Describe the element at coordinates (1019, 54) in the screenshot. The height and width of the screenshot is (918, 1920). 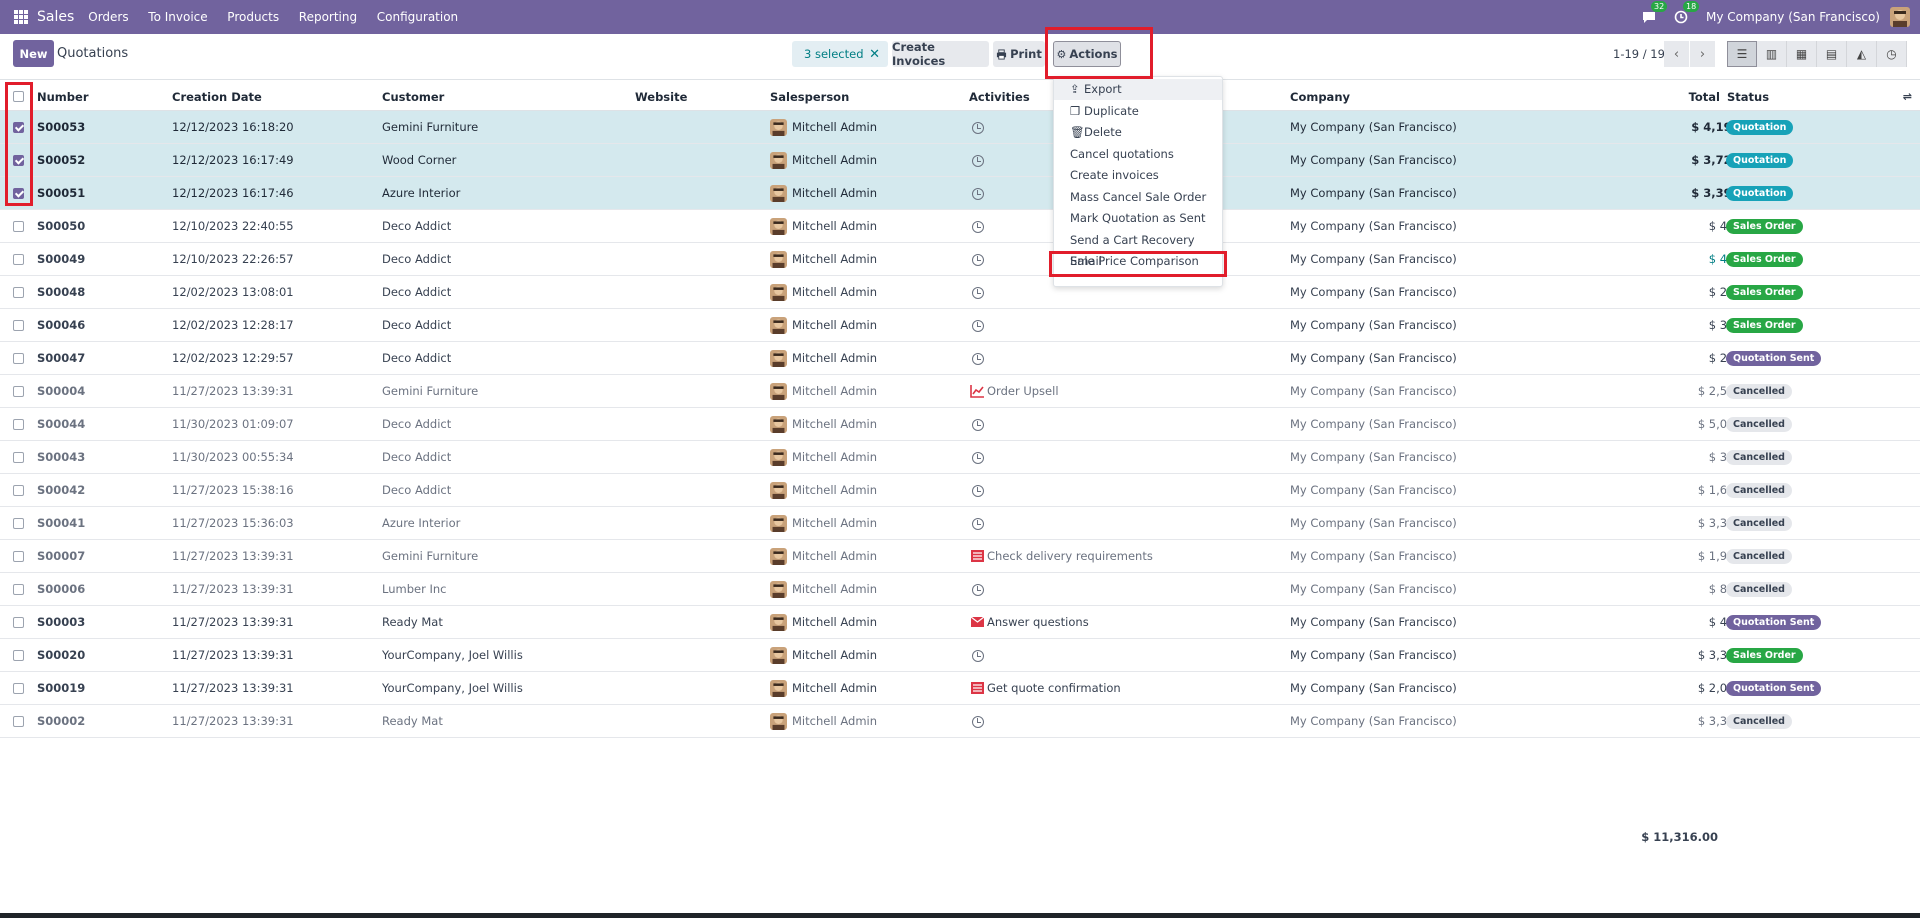
I see `print-button: Print` at that location.